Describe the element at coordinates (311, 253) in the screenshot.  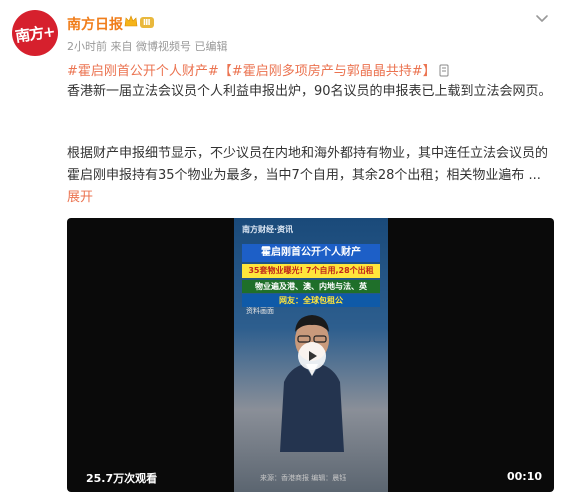
I see `frame-title: 霍启刚首公开个人财产` at that location.